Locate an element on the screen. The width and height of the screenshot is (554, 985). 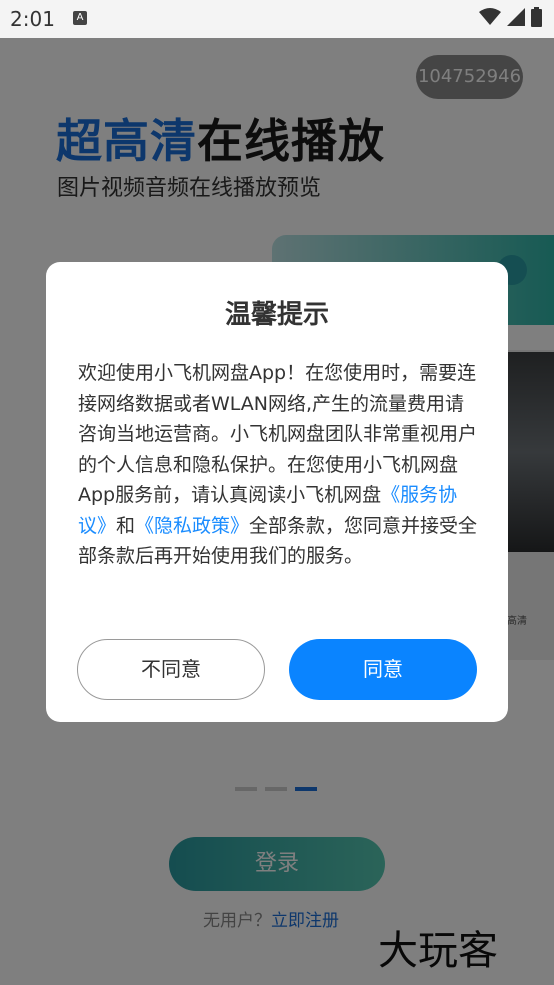
signal-icon is located at coordinates (516, 17).